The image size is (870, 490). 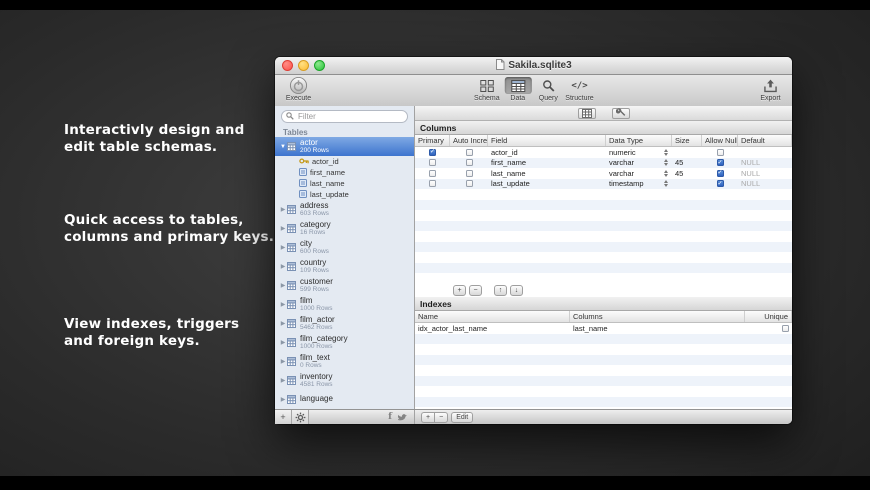 What do you see at coordinates (344, 146) in the screenshot?
I see `table-list-item: ▼ actor 200 Rows` at bounding box center [344, 146].